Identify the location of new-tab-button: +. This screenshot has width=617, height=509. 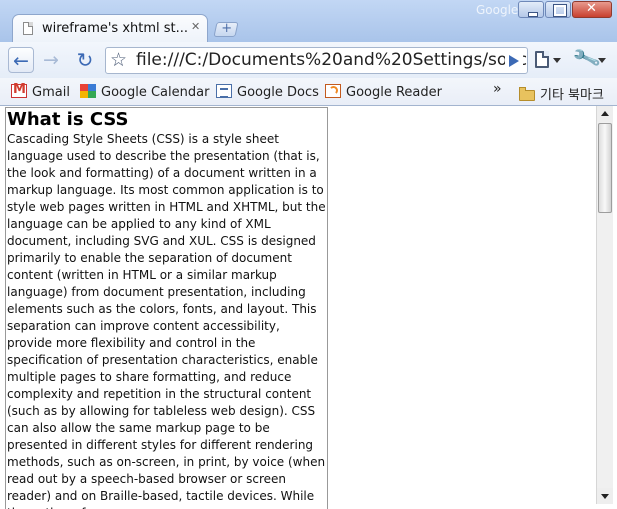
(226, 29).